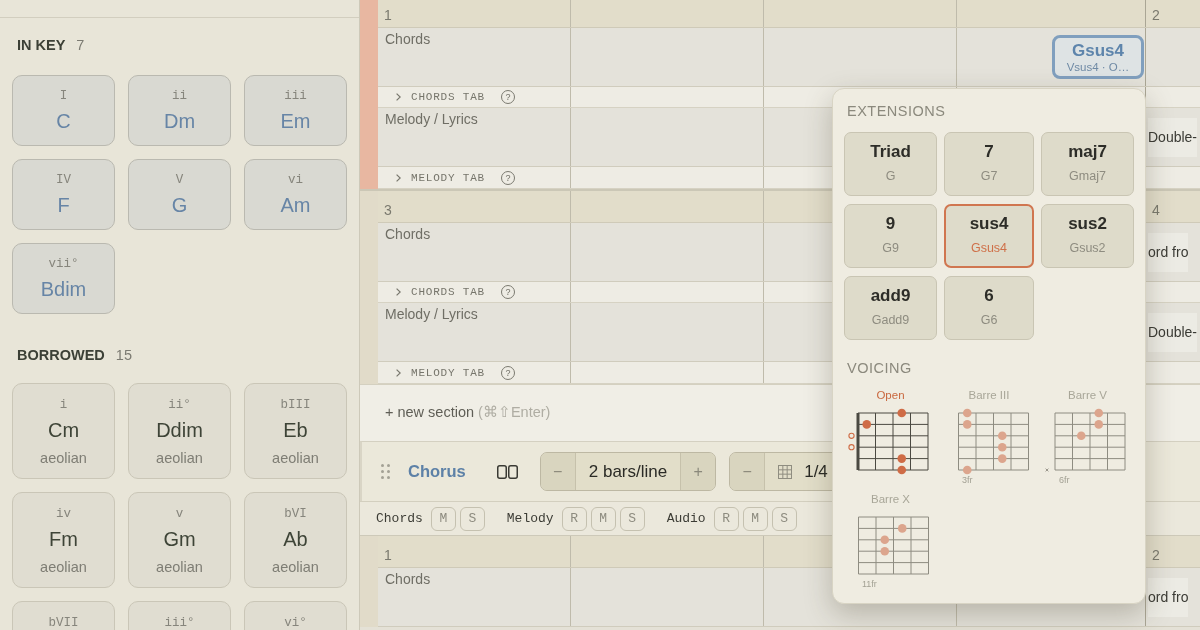  What do you see at coordinates (1087, 436) in the screenshot?
I see `voicing-option: Barre V 6fr` at bounding box center [1087, 436].